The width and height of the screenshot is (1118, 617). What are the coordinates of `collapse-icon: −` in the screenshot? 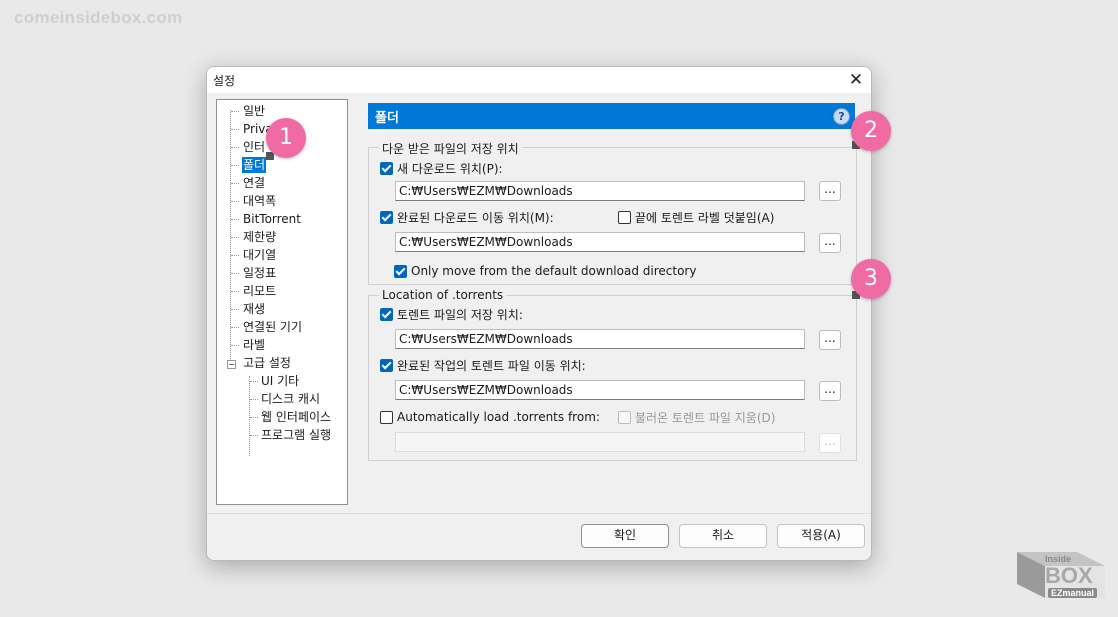 It's located at (231, 364).